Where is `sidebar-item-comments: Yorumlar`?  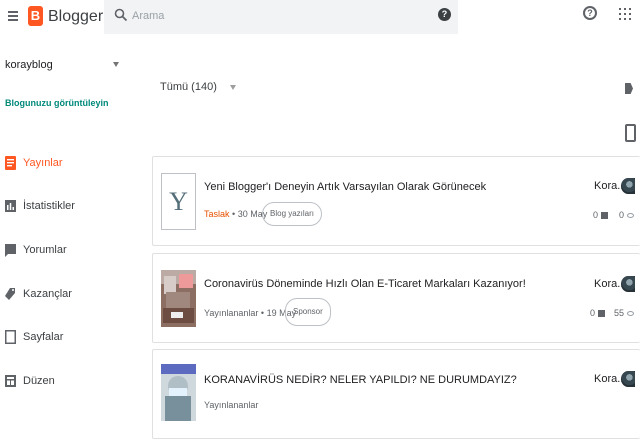
sidebar-item-comments: Yorumlar is located at coordinates (71, 251).